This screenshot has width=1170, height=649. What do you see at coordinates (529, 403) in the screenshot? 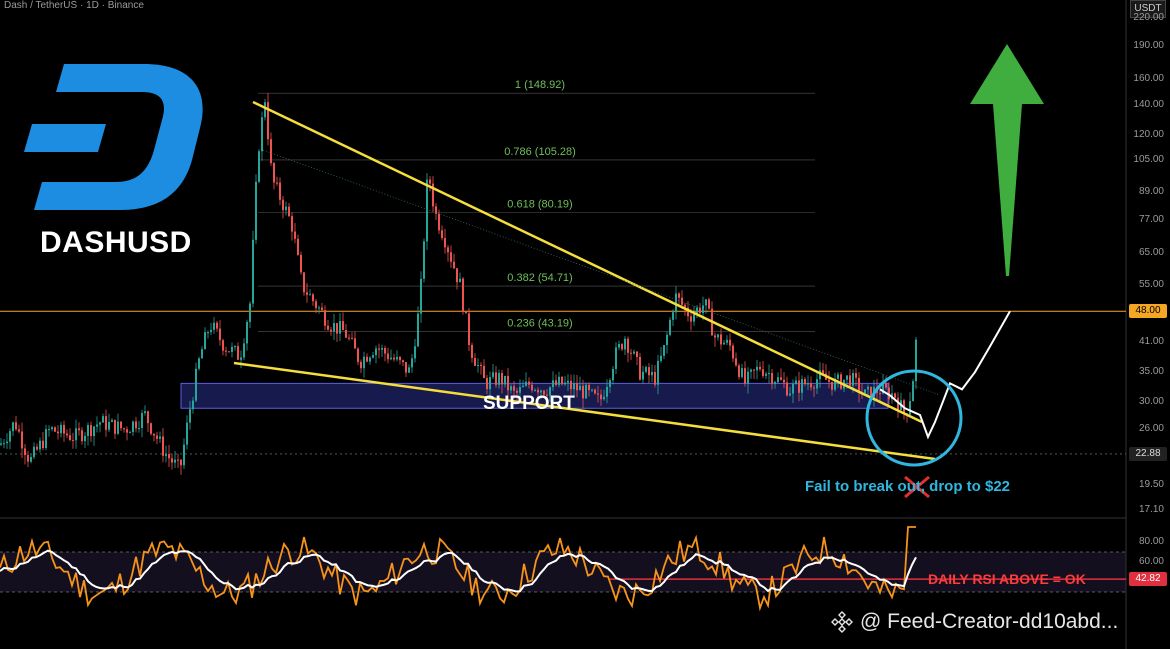
I see `support-zone-label: SUPPORT` at bounding box center [529, 403].